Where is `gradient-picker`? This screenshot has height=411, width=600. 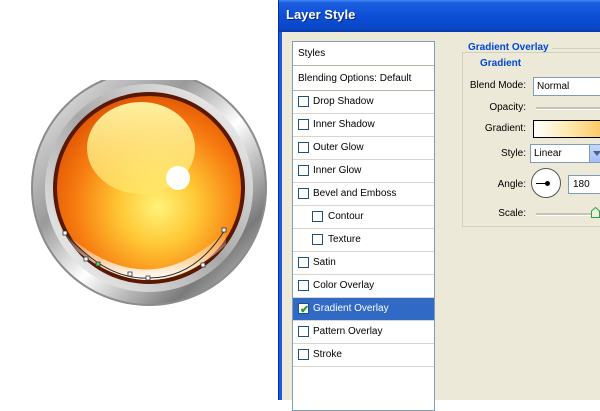
gradient-picker is located at coordinates (566, 129).